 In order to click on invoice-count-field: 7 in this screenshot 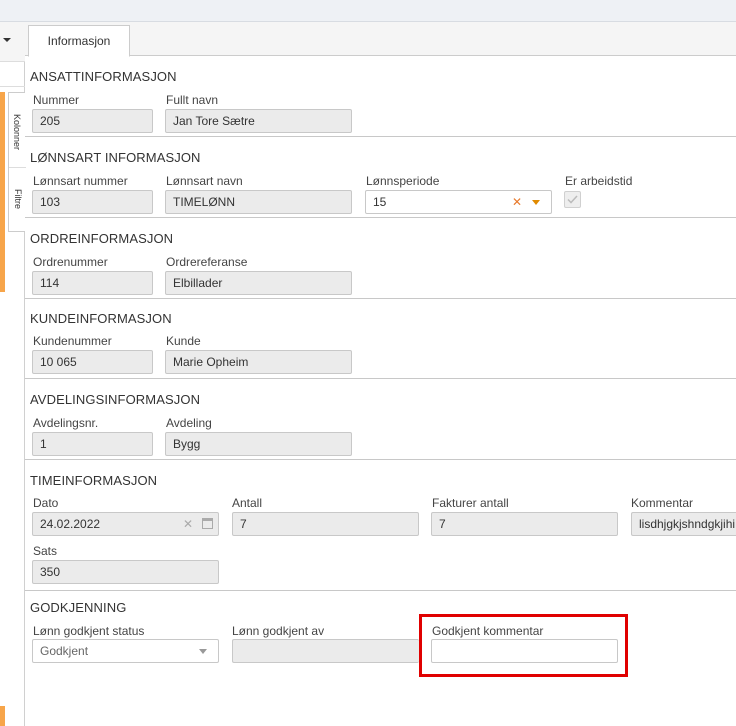, I will do `click(524, 524)`.